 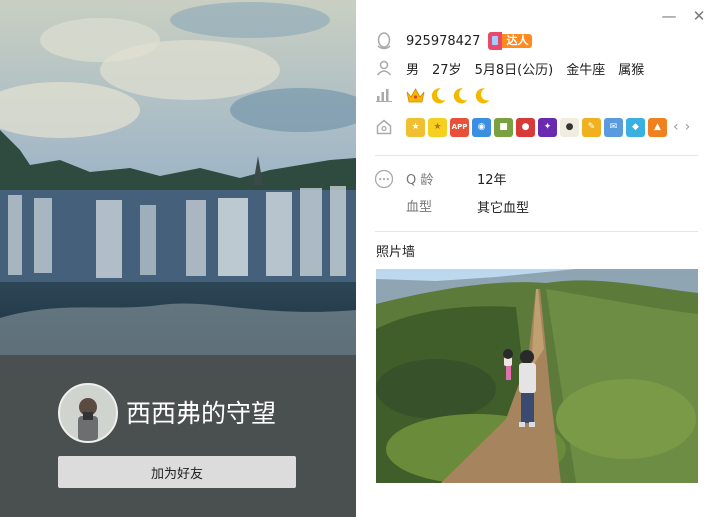 I want to click on blood-type-label: 血型, so click(x=419, y=207).